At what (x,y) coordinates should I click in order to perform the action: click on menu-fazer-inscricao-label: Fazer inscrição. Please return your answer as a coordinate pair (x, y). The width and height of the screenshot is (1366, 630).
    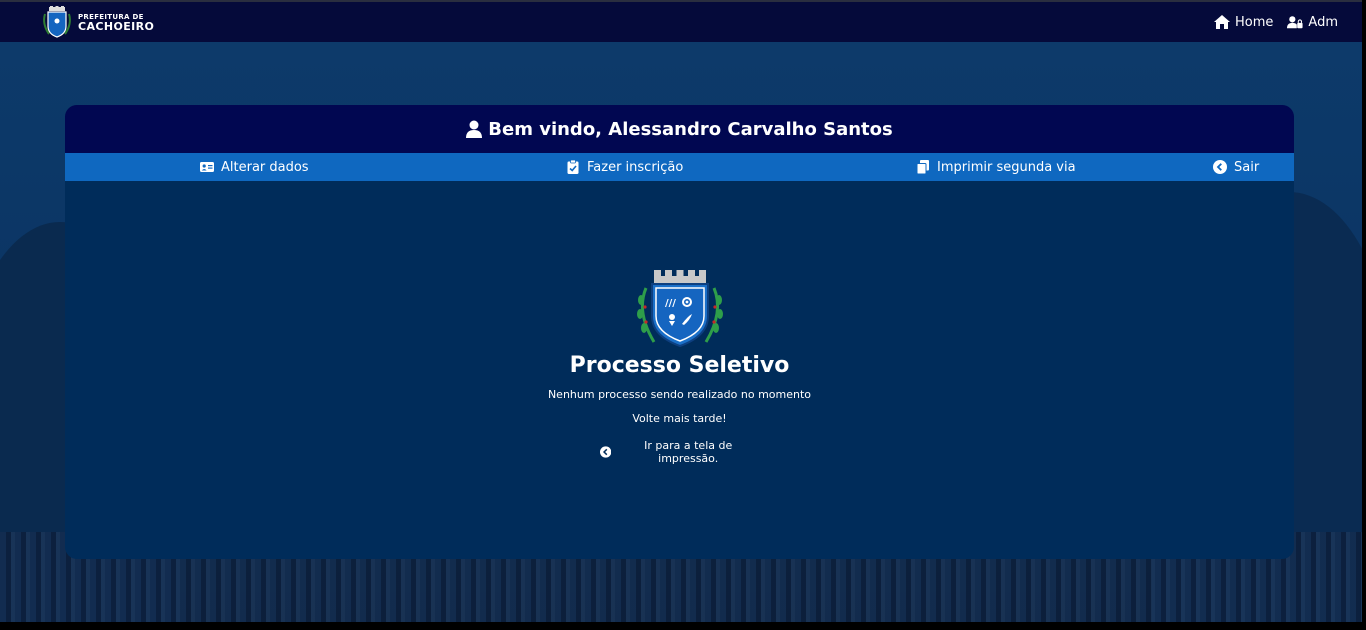
    Looking at the image, I should click on (635, 167).